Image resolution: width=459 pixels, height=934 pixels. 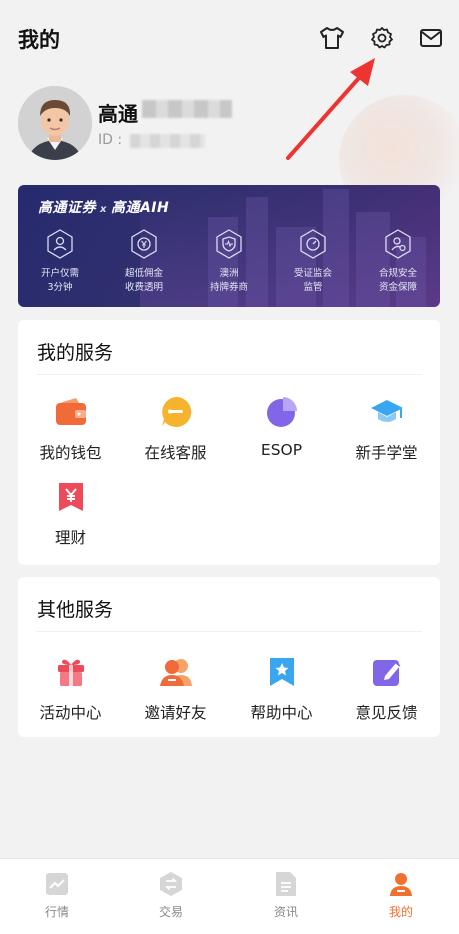 I want to click on feature-line2: 收费透明, so click(x=143, y=287).